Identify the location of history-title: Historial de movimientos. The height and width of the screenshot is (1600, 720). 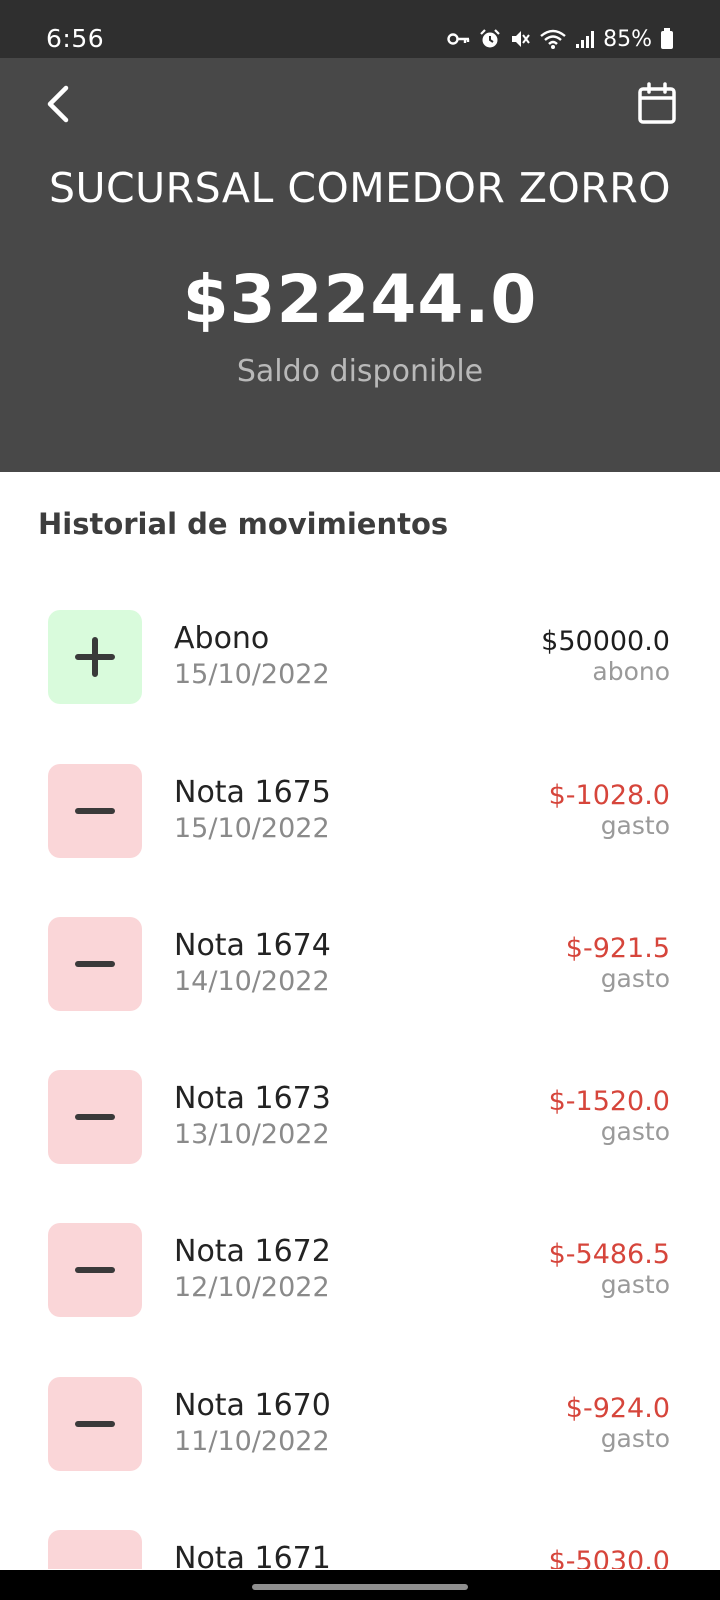
(243, 524).